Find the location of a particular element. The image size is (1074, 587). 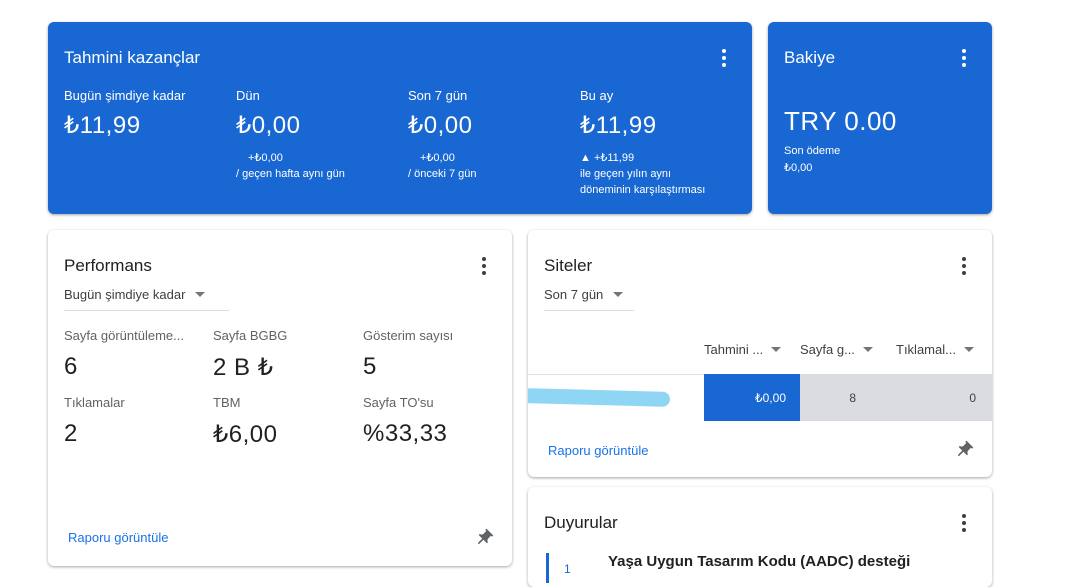

redacted-site-name is located at coordinates (599, 397).